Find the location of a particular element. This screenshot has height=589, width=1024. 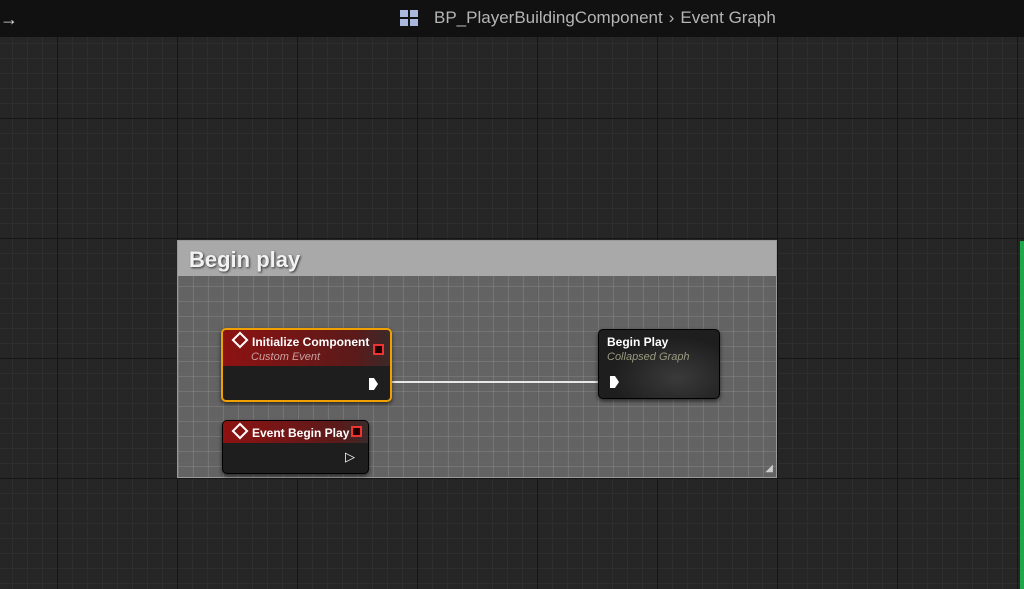

exec-in-pin-icon is located at coordinates (614, 382).